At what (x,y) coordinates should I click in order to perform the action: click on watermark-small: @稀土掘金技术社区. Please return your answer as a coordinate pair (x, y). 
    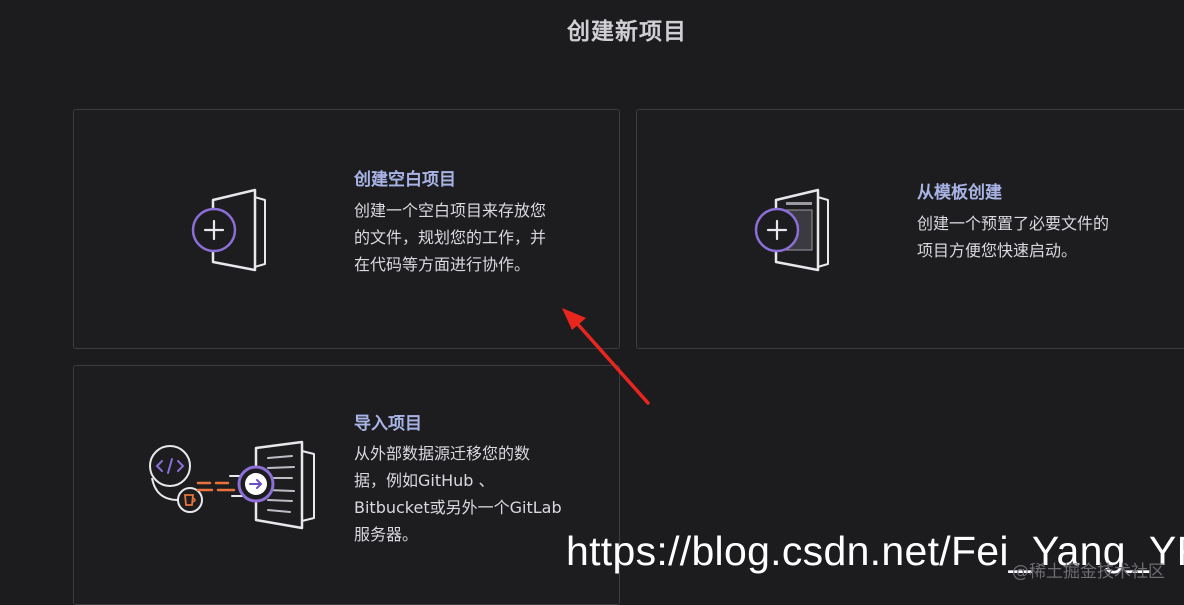
    Looking at the image, I should click on (1088, 572).